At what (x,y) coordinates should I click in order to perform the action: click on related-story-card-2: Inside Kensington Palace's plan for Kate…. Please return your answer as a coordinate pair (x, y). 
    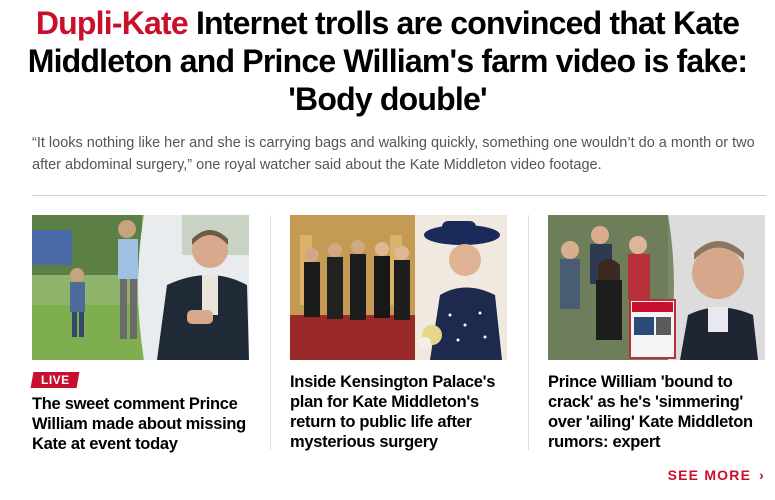
    Looking at the image, I should click on (399, 333).